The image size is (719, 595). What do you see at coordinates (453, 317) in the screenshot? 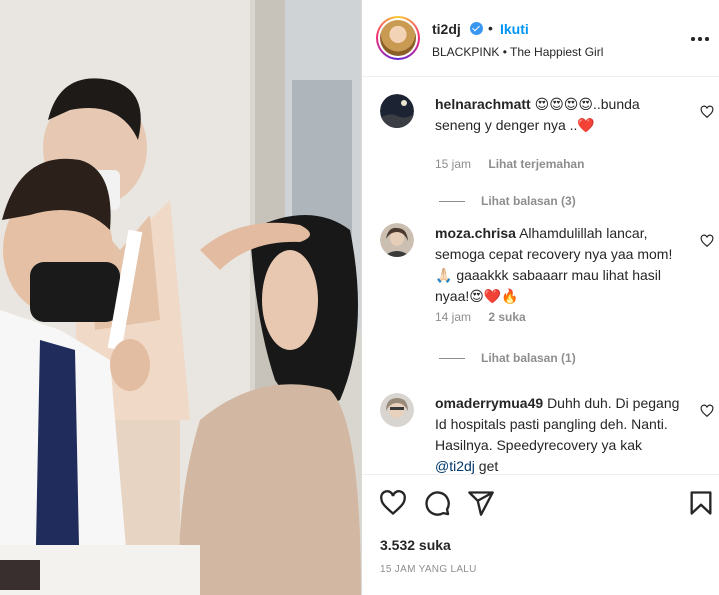
I see `comment-time: 14 jam` at bounding box center [453, 317].